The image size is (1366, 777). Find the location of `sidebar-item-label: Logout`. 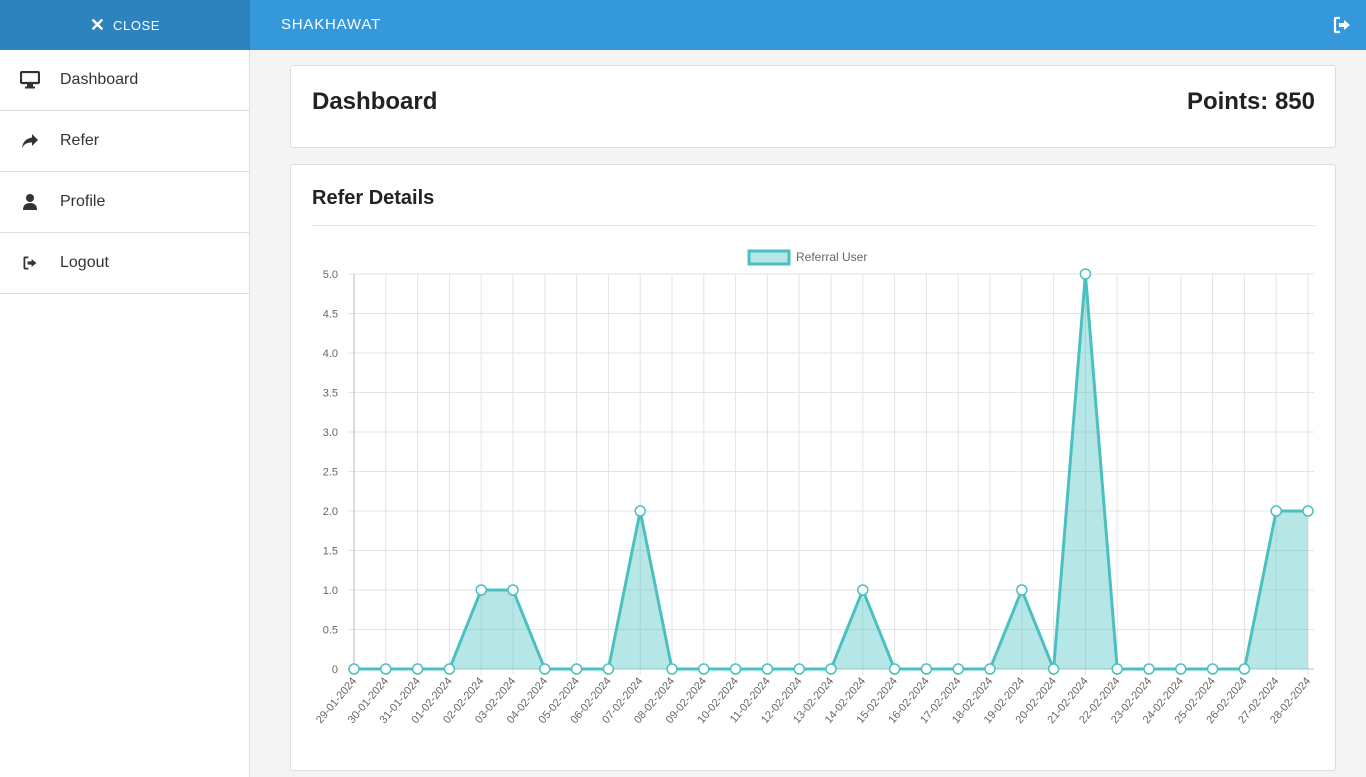

sidebar-item-label: Logout is located at coordinates (84, 262).